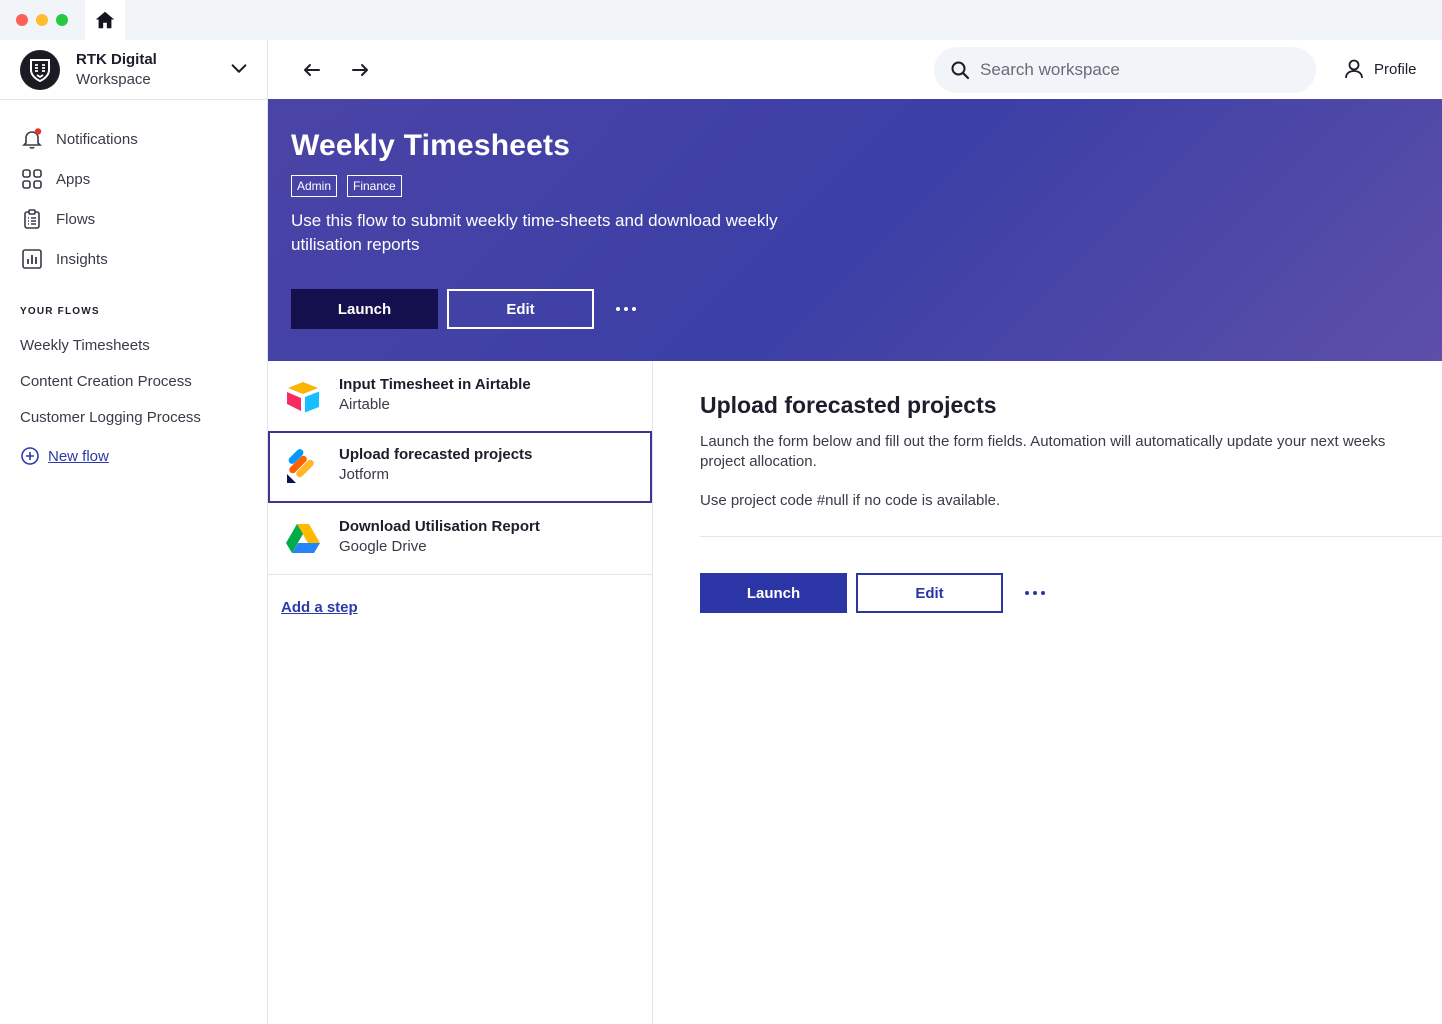  Describe the element at coordinates (848, 405) in the screenshot. I see `step-detail-title: Upload forecasted projects` at that location.